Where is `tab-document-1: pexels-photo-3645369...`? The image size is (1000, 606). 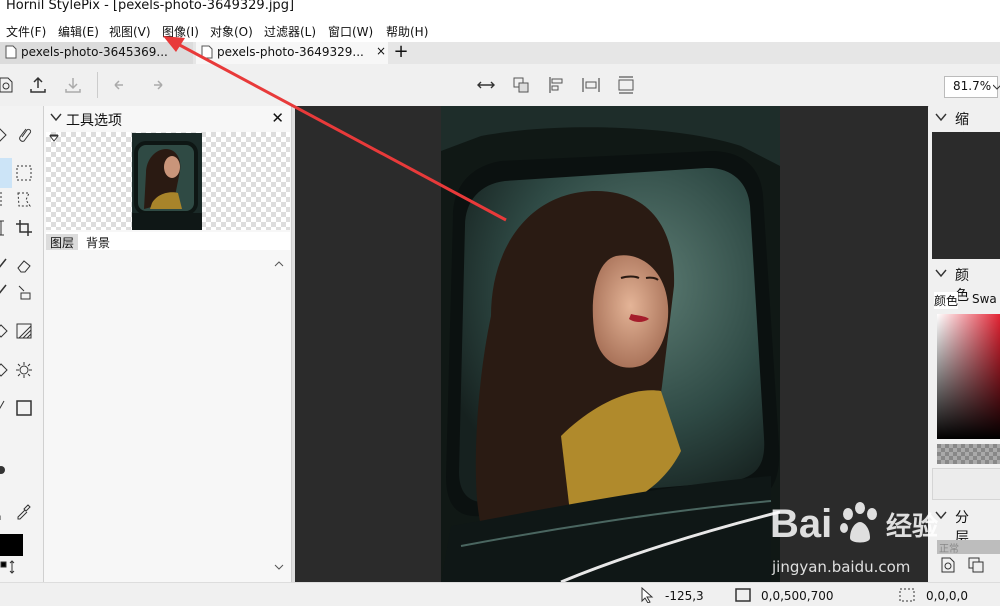 tab-document-1: pexels-photo-3645369... is located at coordinates (96, 53).